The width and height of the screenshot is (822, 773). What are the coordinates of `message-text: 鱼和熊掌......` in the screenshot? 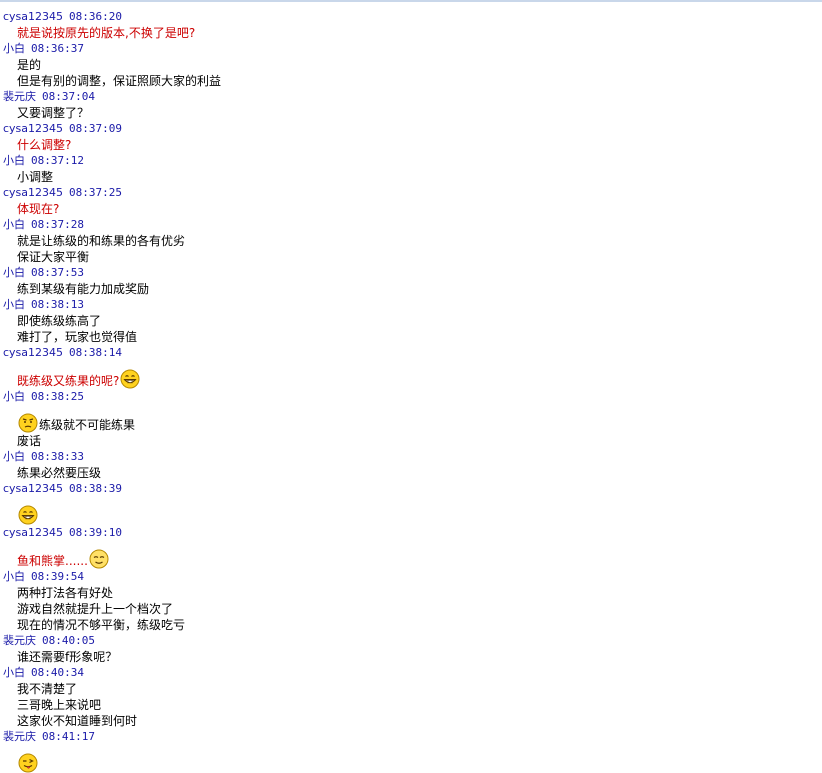 It's located at (52, 561).